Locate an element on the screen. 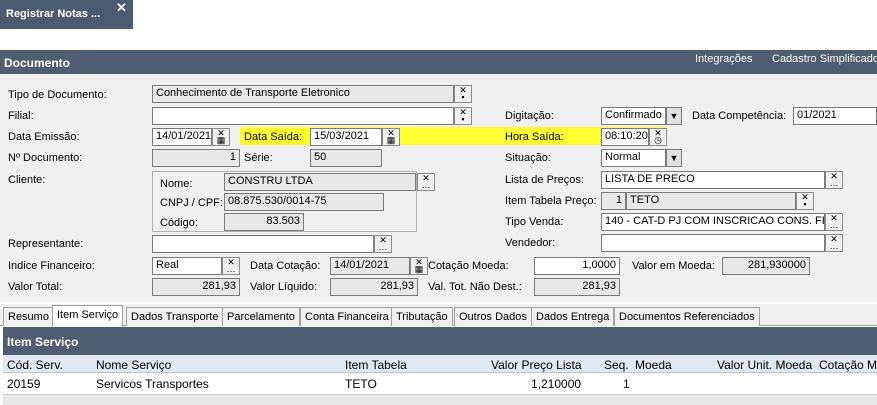 This screenshot has height=405, width=877. lista-precos-field: LISTA DE PRECO is located at coordinates (713, 180).